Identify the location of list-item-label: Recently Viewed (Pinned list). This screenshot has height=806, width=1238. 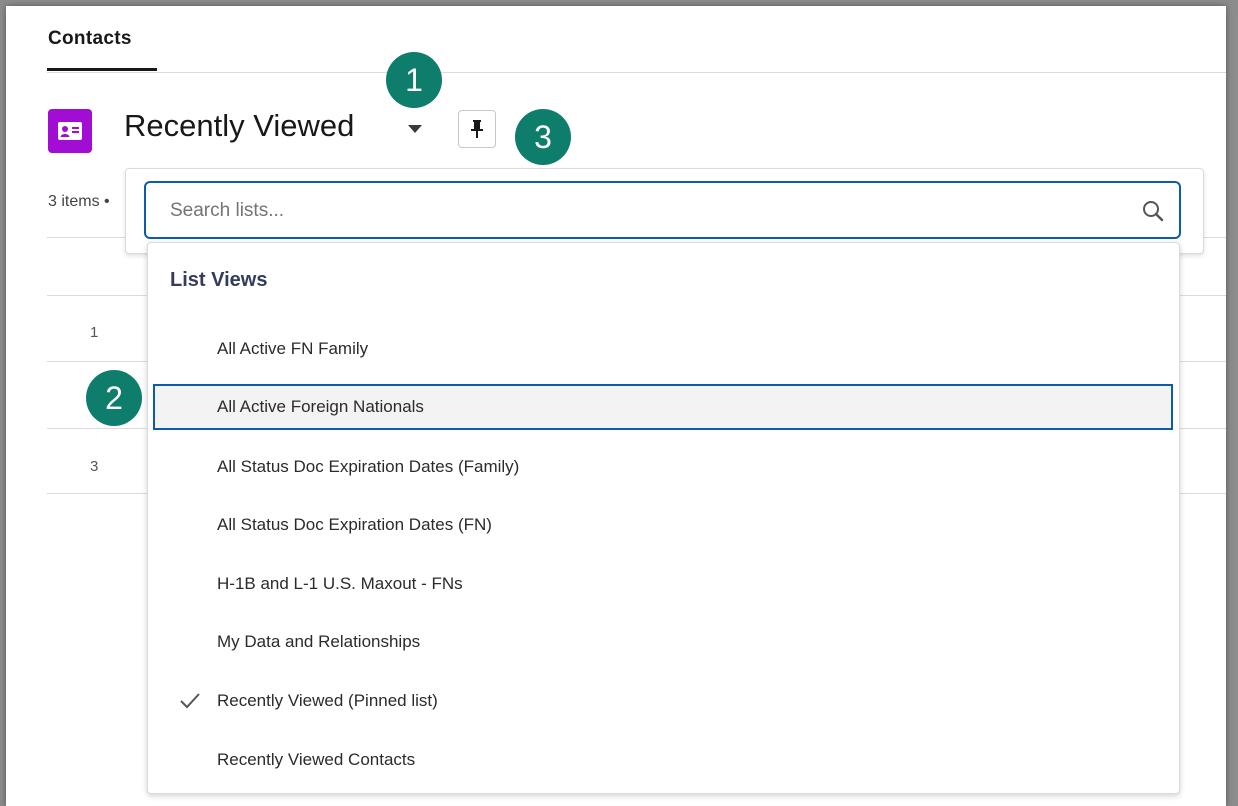
(327, 700).